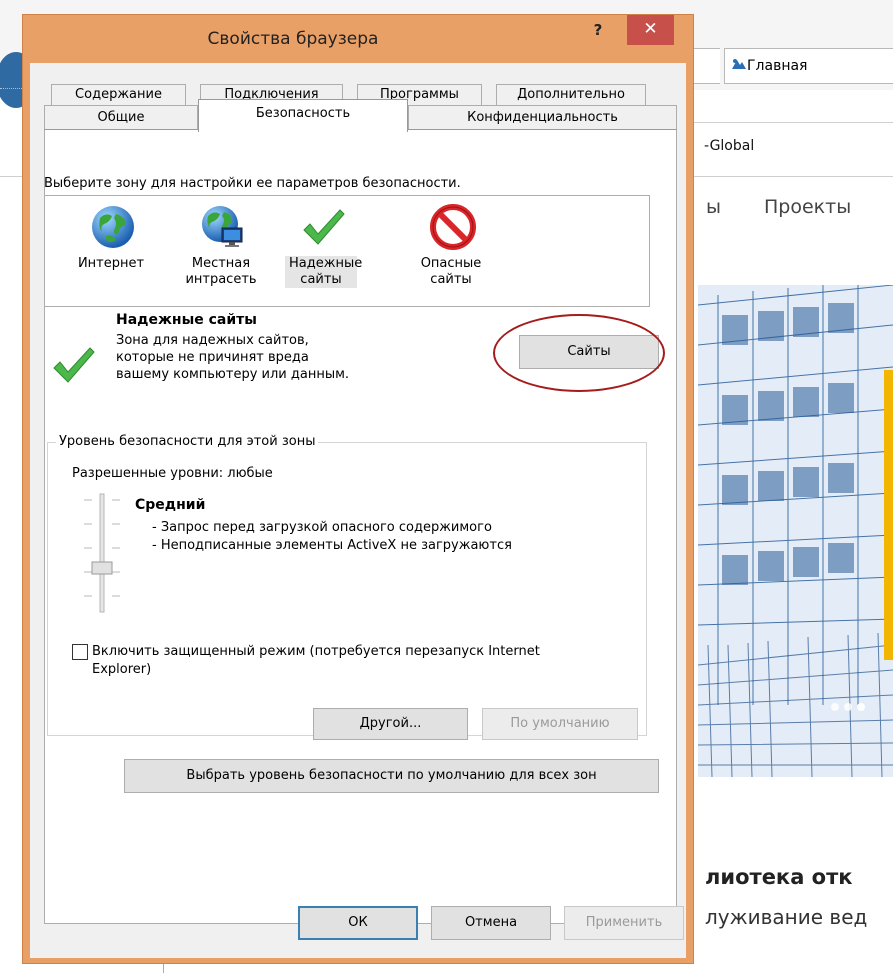 The height and width of the screenshot is (973, 893). I want to click on dialog-titlebar: Свойства браузера ? ✕, so click(358, 39).